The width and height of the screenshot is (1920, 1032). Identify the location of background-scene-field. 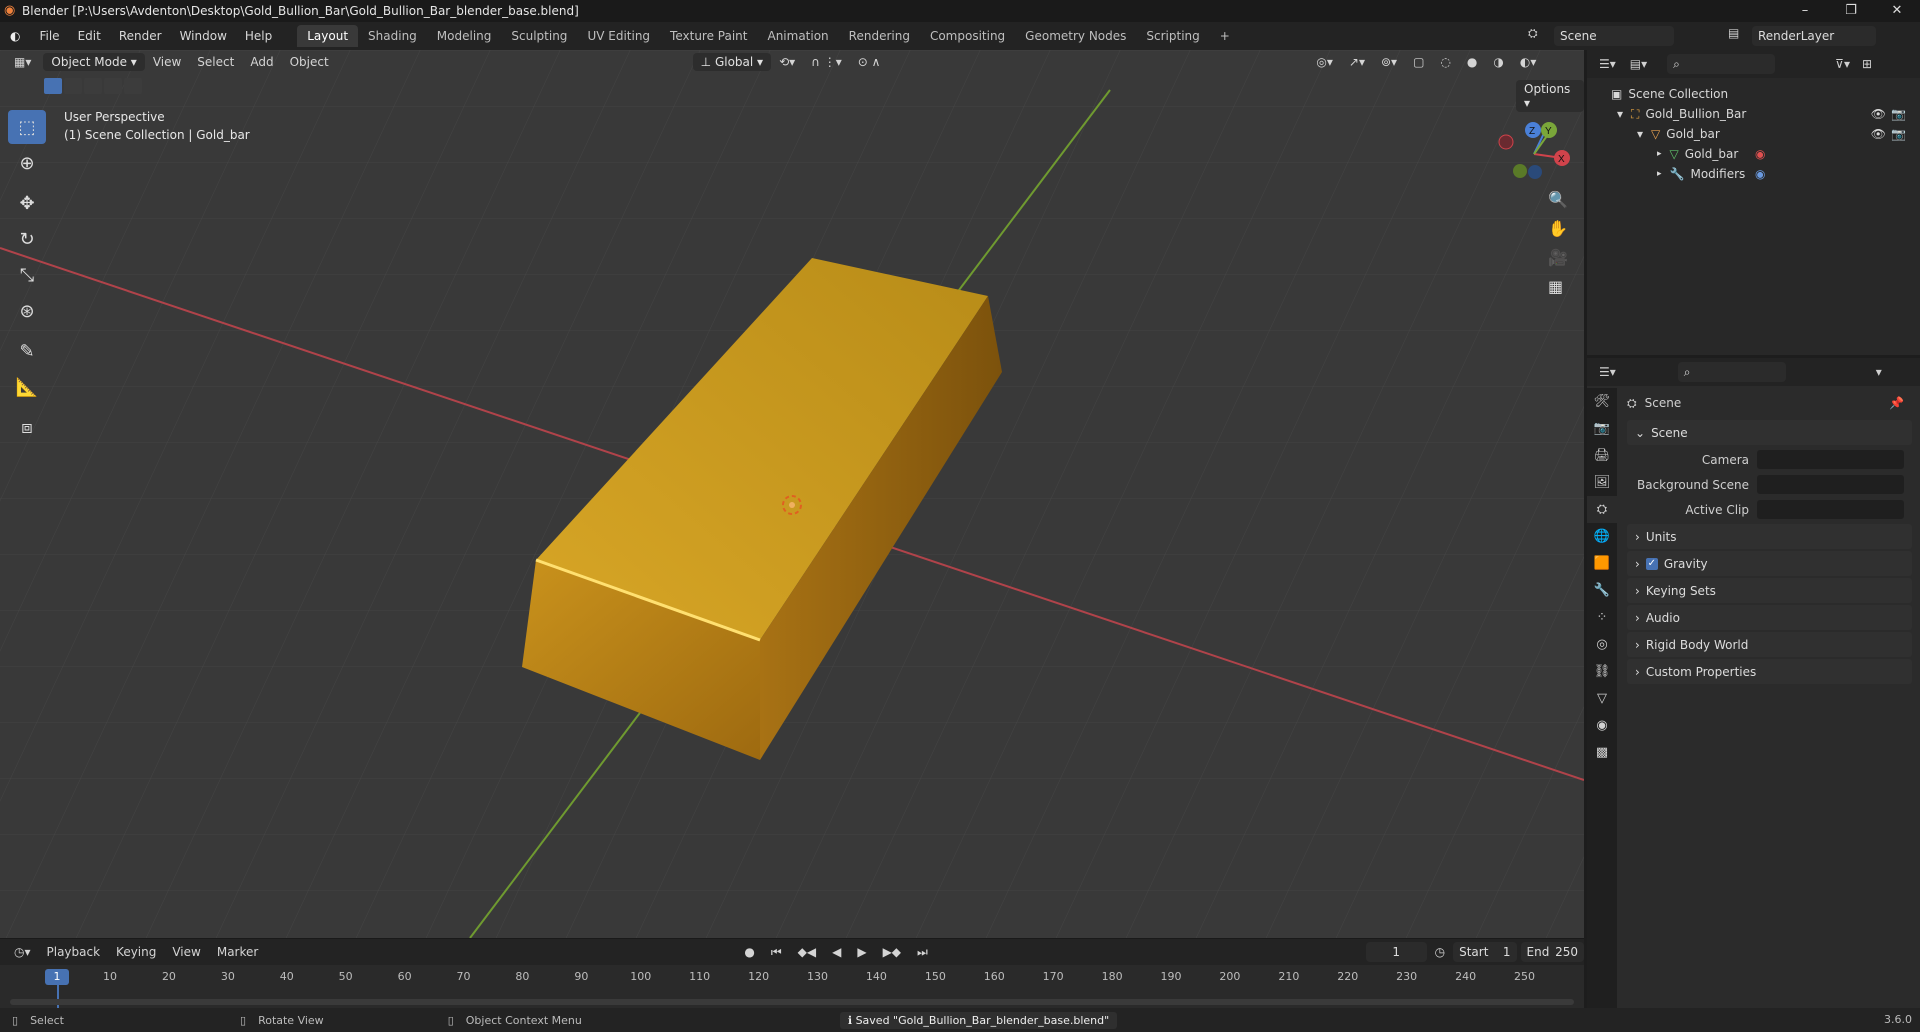
(1830, 484).